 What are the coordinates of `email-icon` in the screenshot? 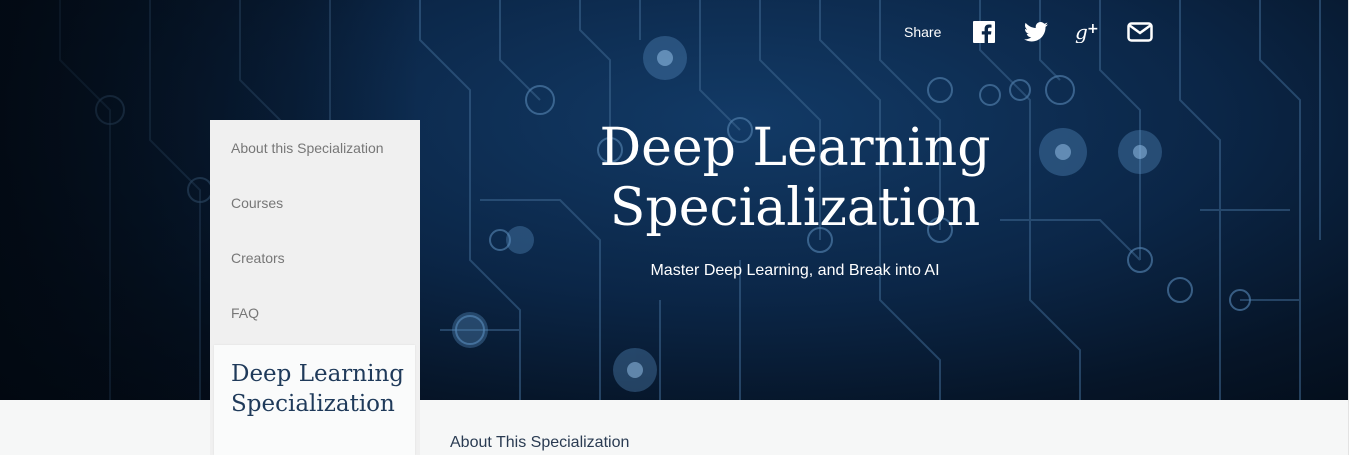 It's located at (1140, 32).